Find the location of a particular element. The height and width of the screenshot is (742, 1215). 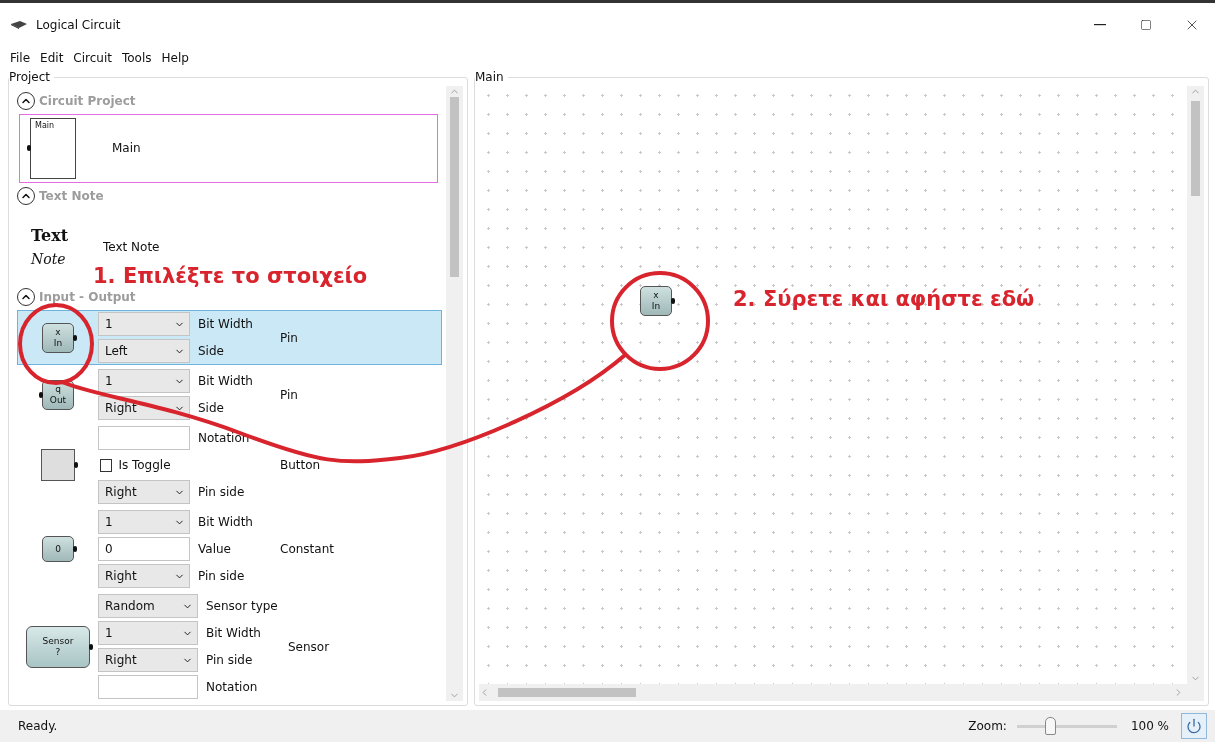

constant-symbol: 0 is located at coordinates (58, 549).